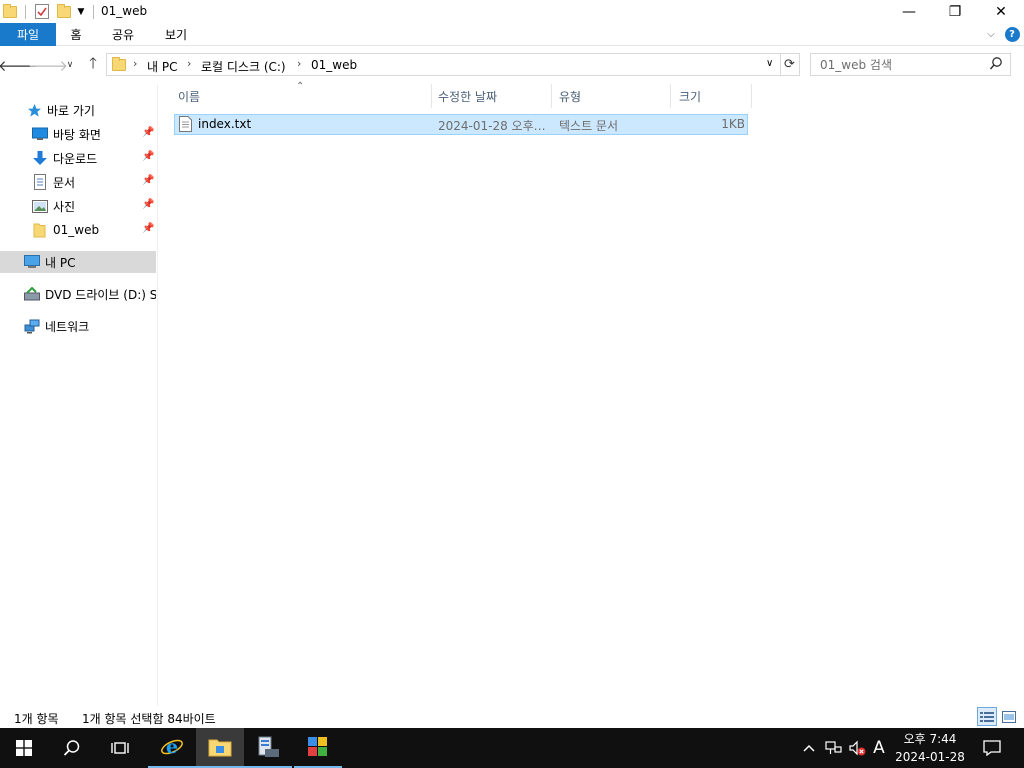  I want to click on nav-dvd-drive: DVD 드라이브 (D:) S, so click(78, 294).